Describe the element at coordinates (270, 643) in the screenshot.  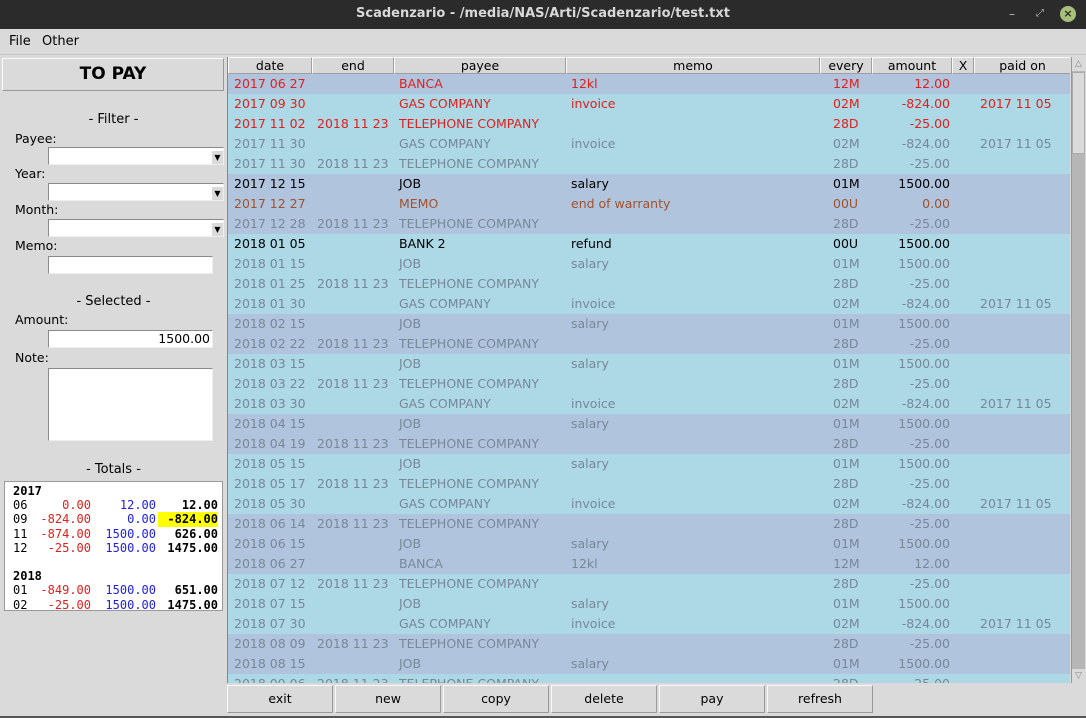
I see `cell-date: 2018 08 09` at that location.